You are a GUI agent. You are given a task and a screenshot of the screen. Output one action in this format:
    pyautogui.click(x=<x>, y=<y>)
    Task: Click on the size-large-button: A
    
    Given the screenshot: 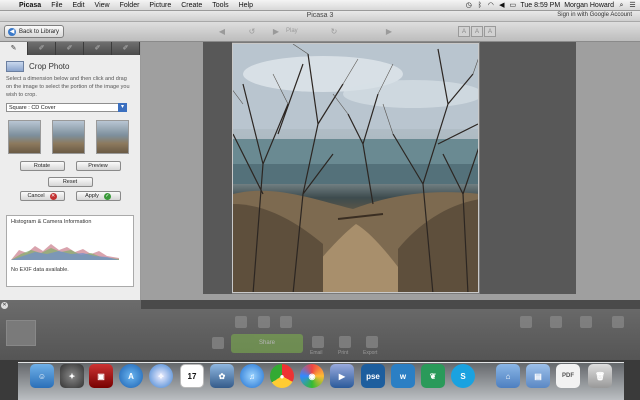 What is the action you would take?
    pyautogui.click(x=490, y=31)
    